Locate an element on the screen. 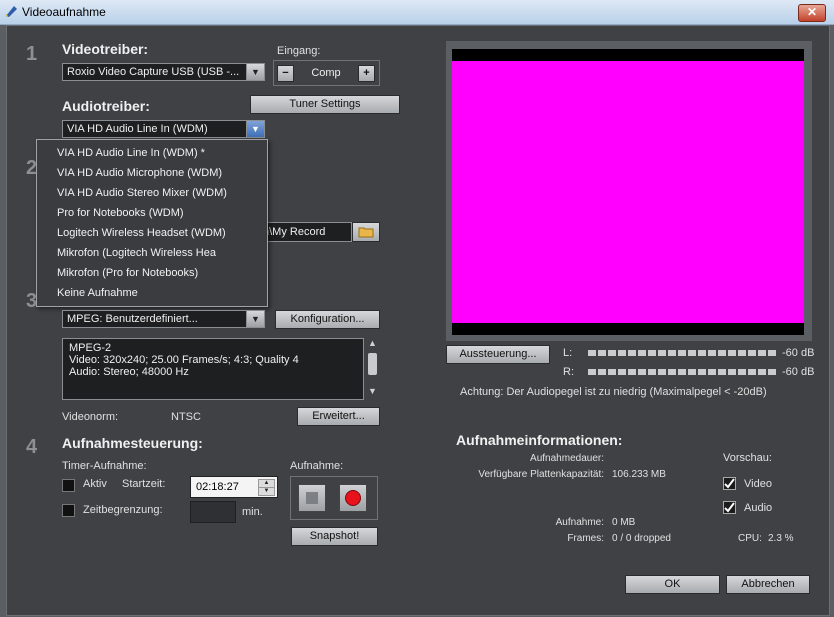 The image size is (834, 617). app-icon is located at coordinates (11, 11).